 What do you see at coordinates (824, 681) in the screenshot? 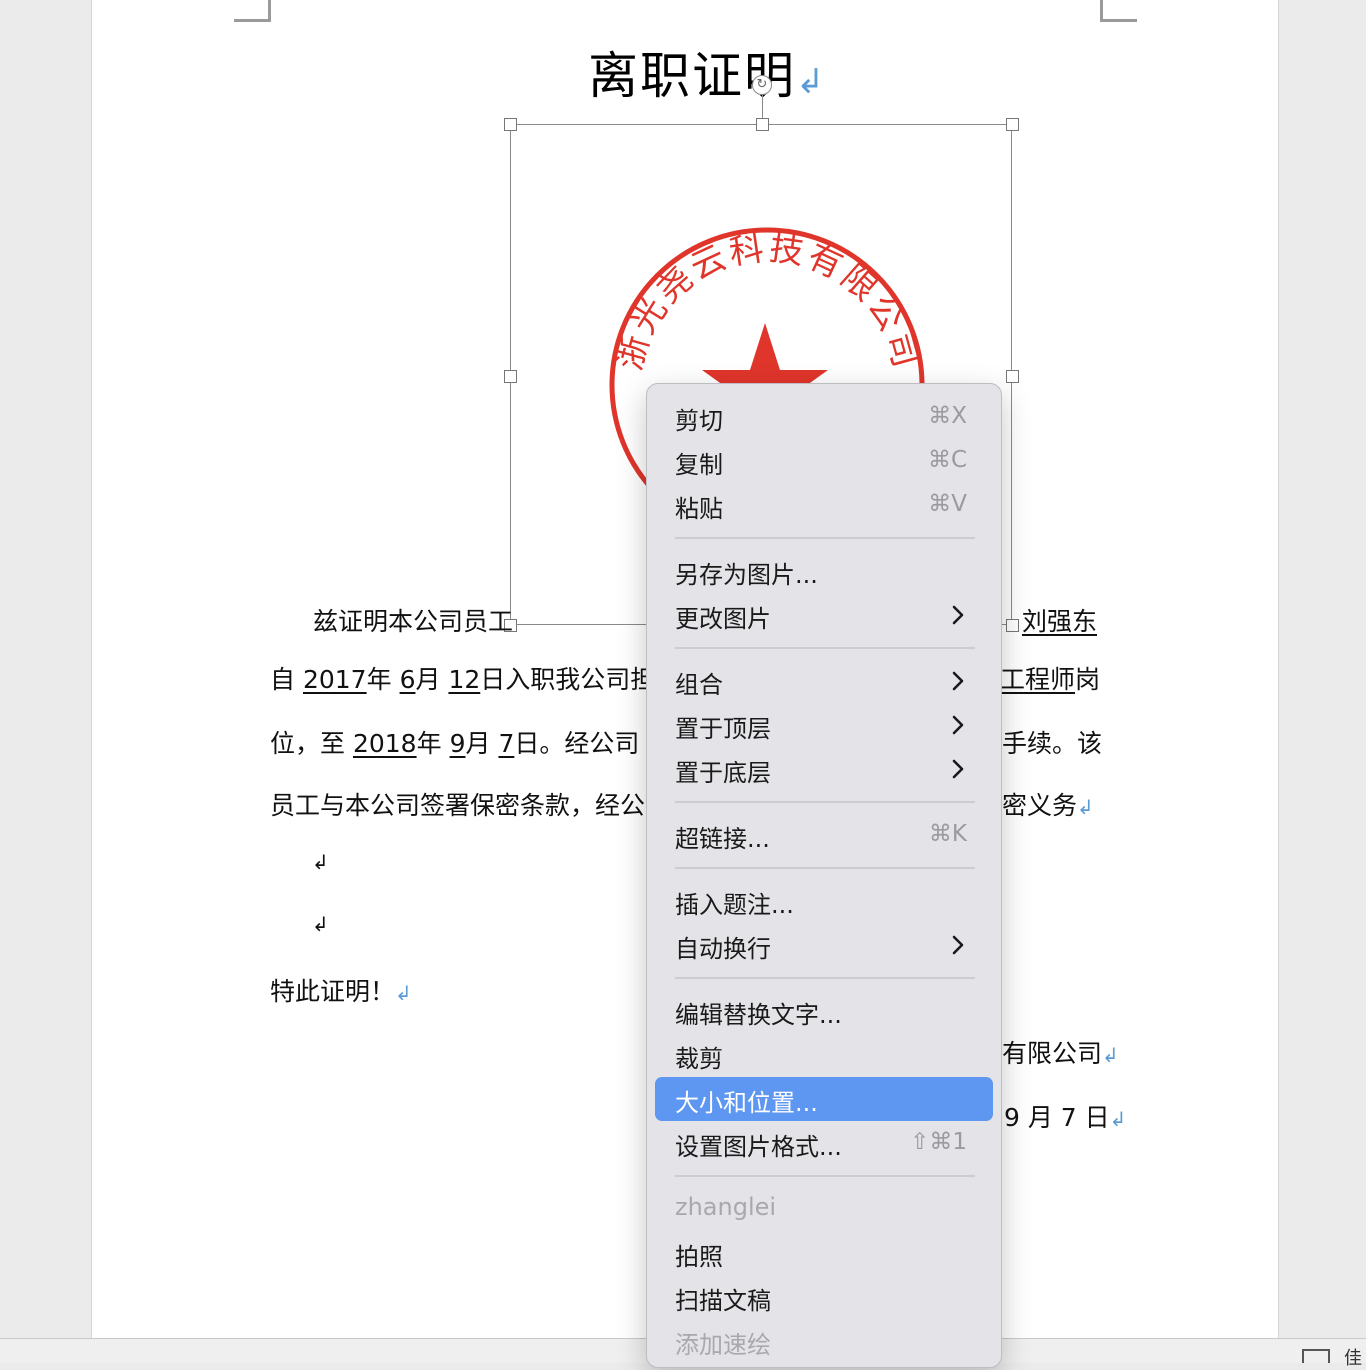
I see `menu-item-group: 组合` at bounding box center [824, 681].